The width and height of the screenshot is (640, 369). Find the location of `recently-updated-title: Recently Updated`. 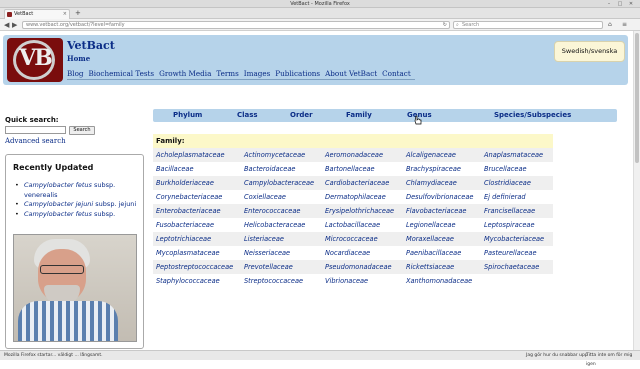

recently-updated-title: Recently Updated is located at coordinates (53, 167).